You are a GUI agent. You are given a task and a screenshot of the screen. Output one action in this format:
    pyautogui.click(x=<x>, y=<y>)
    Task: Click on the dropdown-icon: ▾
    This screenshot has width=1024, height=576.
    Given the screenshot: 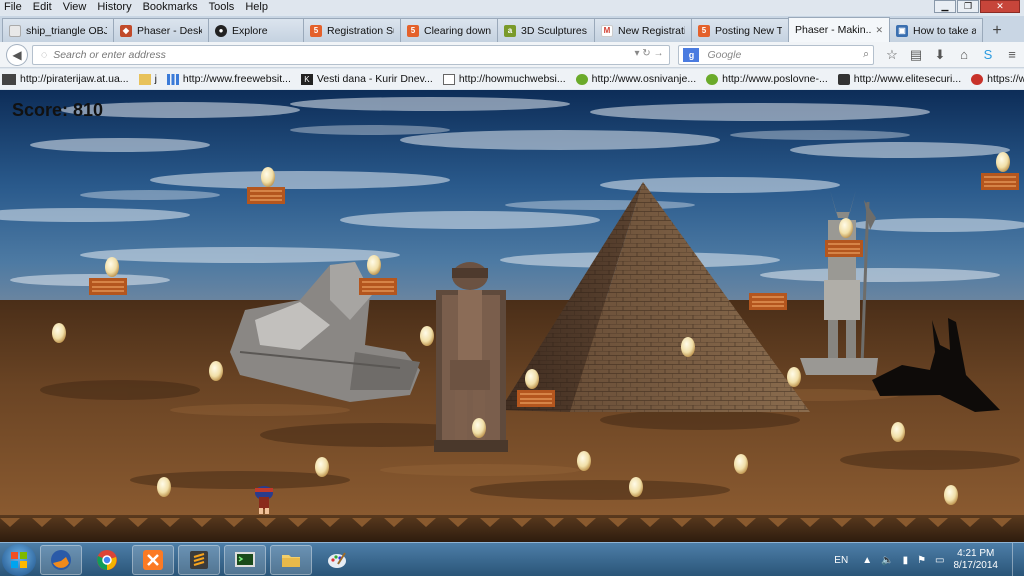 What is the action you would take?
    pyautogui.click(x=636, y=53)
    